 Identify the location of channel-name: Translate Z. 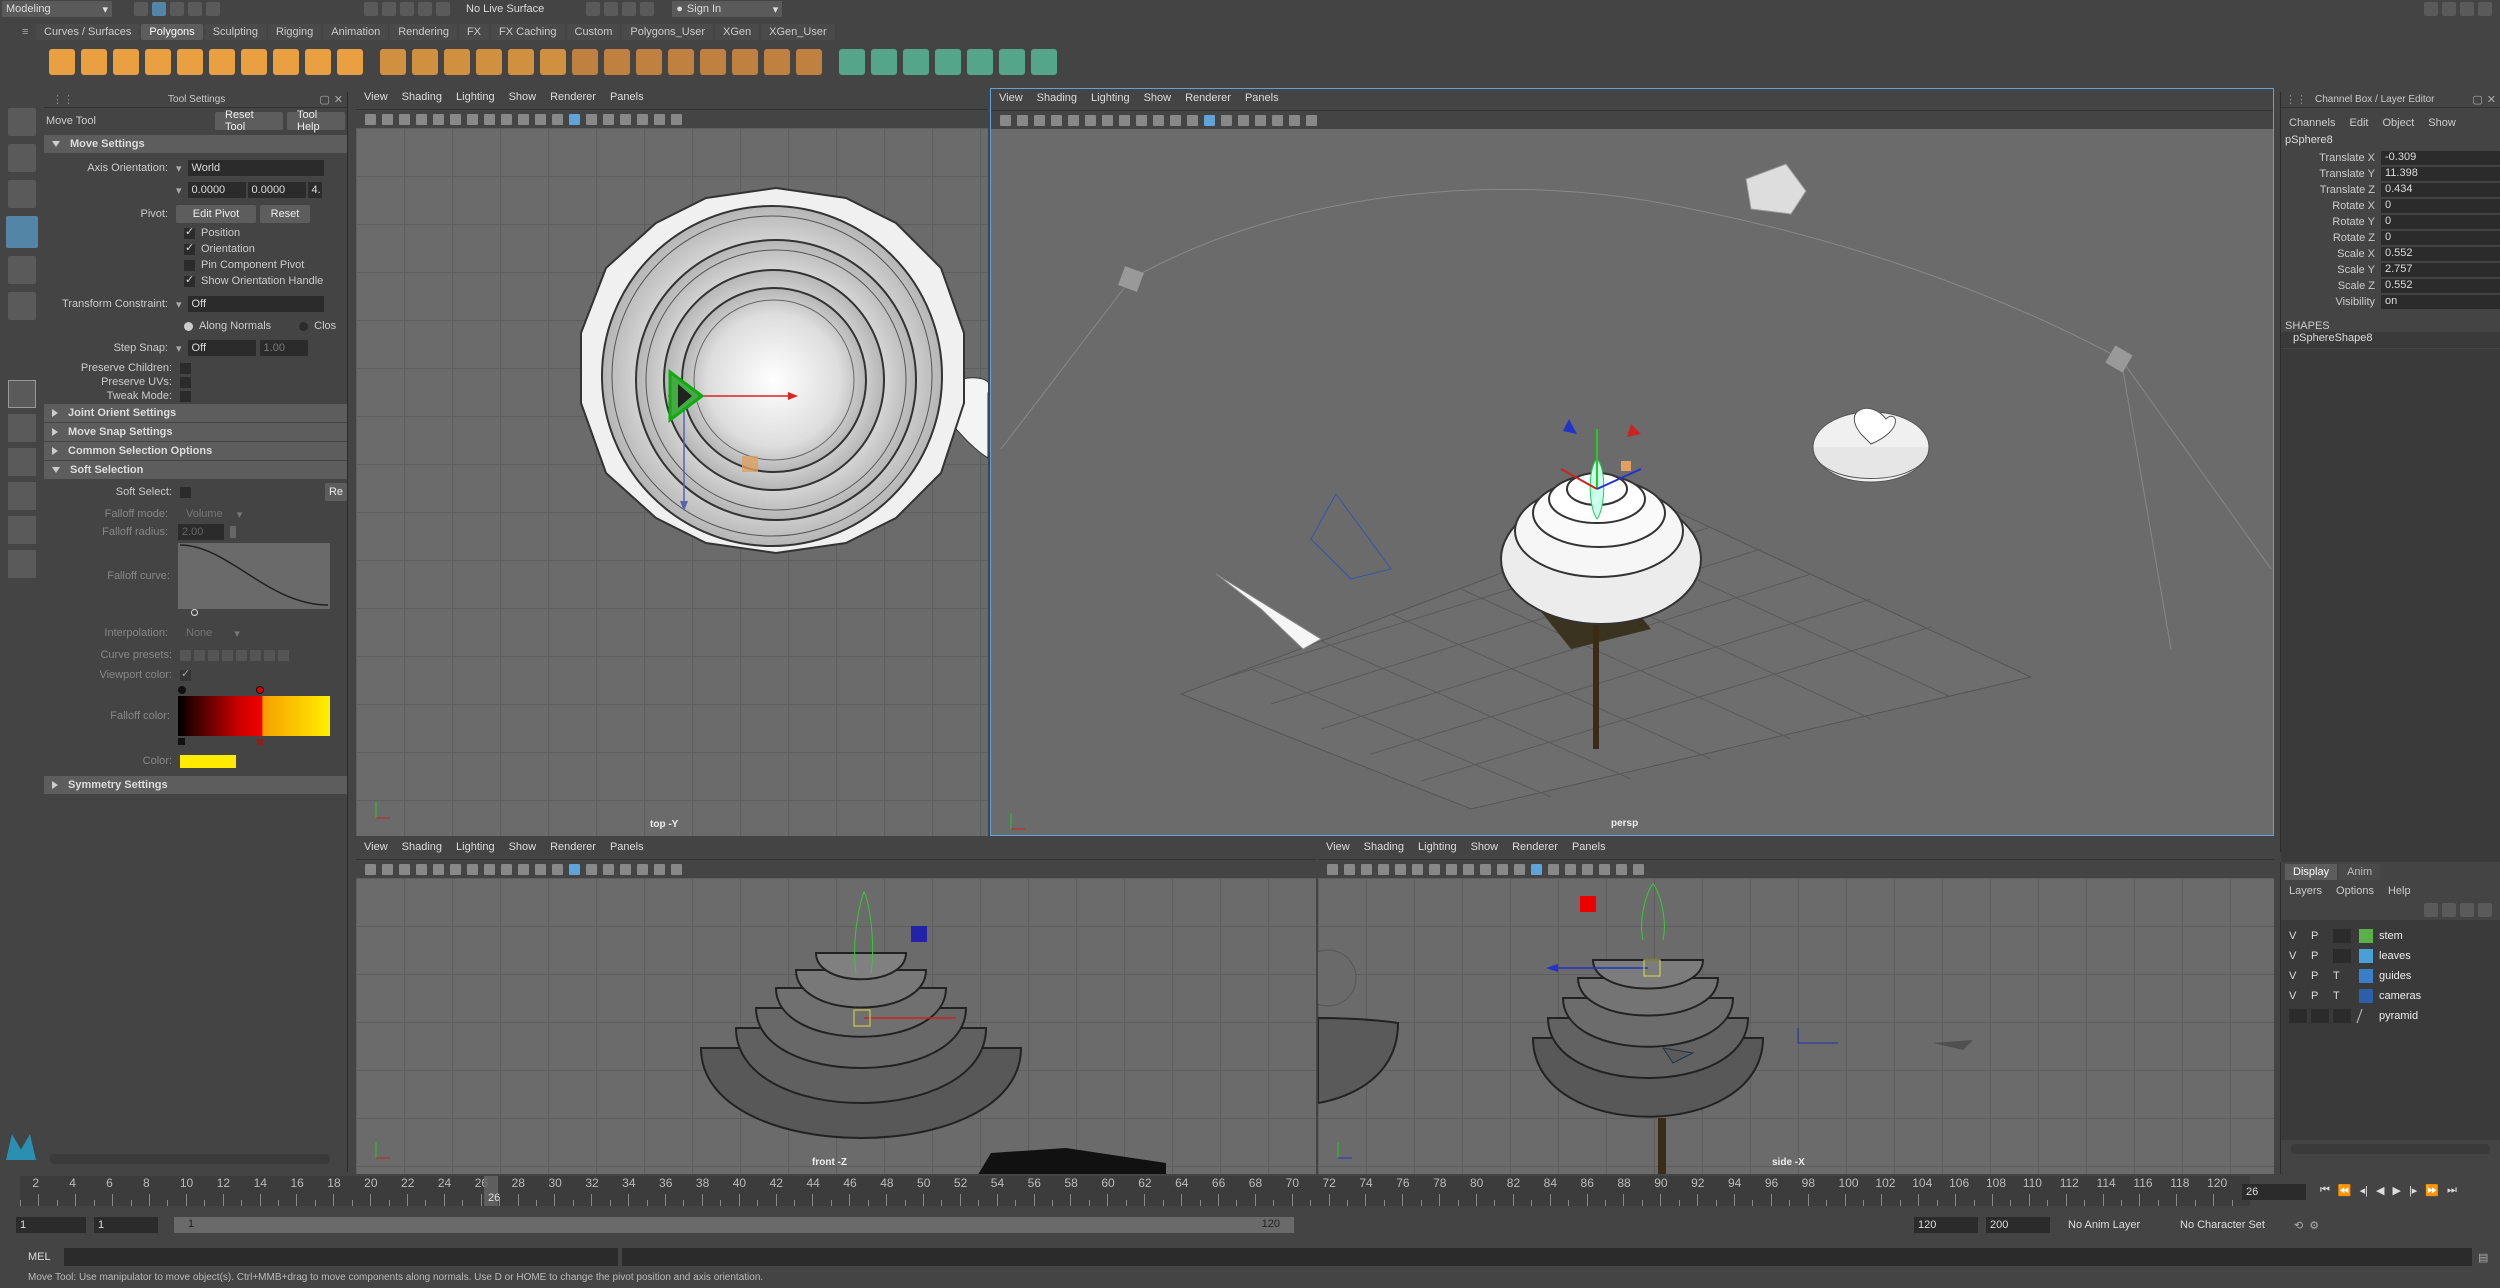
(2331, 190).